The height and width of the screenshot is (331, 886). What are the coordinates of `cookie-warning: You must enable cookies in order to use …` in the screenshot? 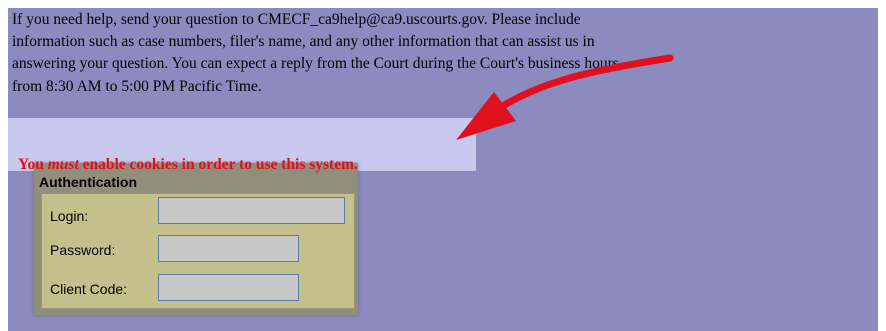 It's located at (188, 165).